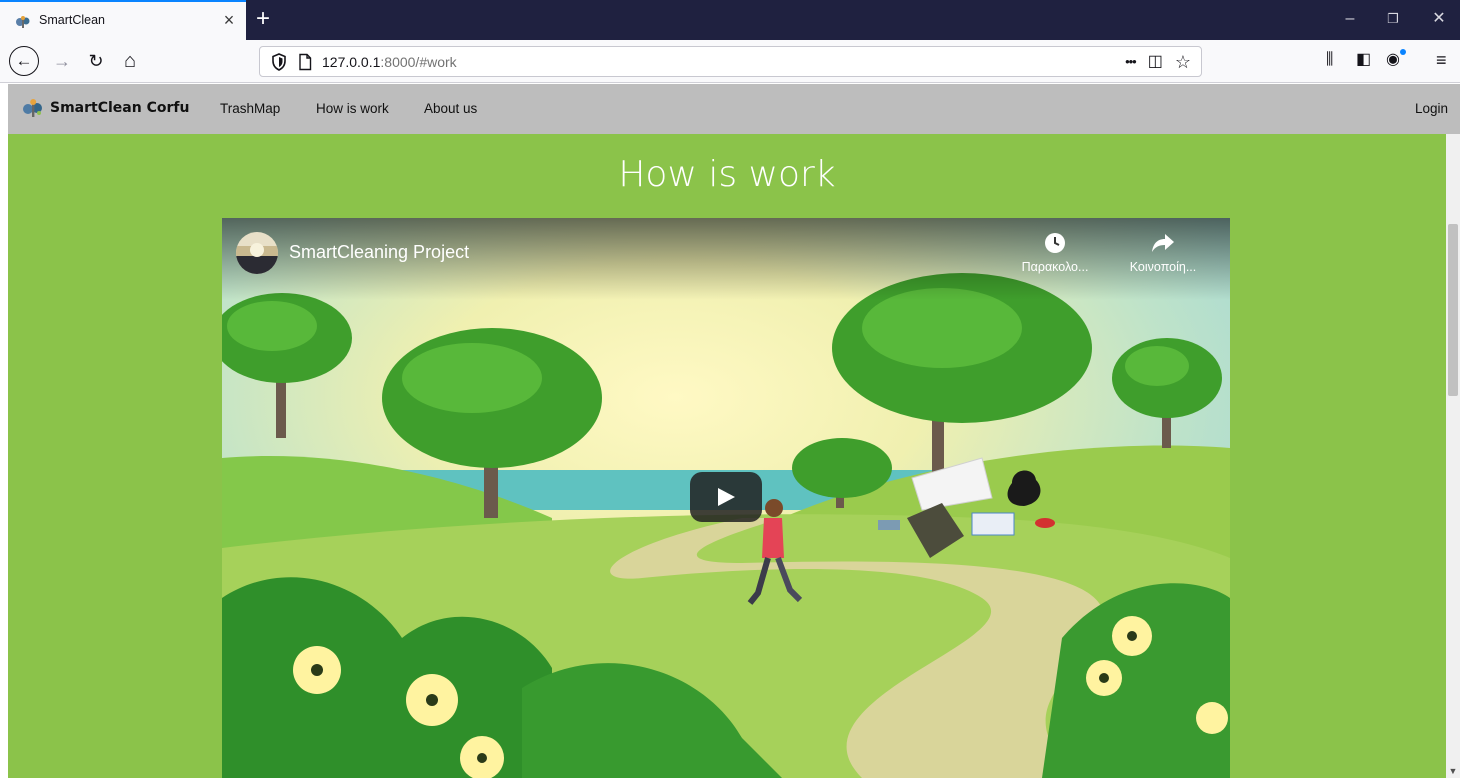  What do you see at coordinates (379, 252) in the screenshot?
I see `video-title: SmartCleaning Project` at bounding box center [379, 252].